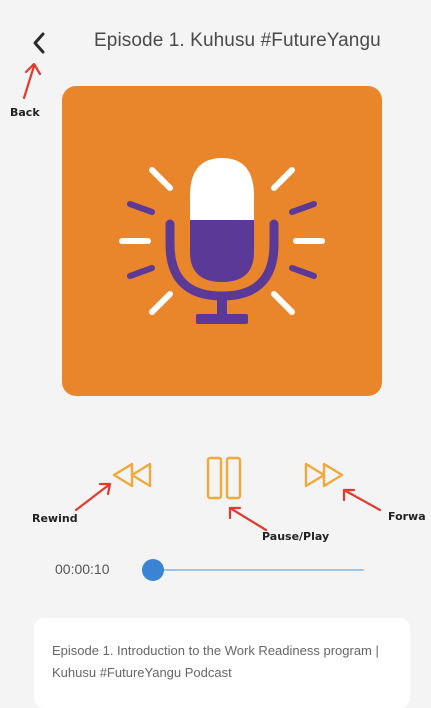 This screenshot has width=431, height=708. What do you see at coordinates (82, 569) in the screenshot?
I see `elapsed-time: 00:00:10` at bounding box center [82, 569].